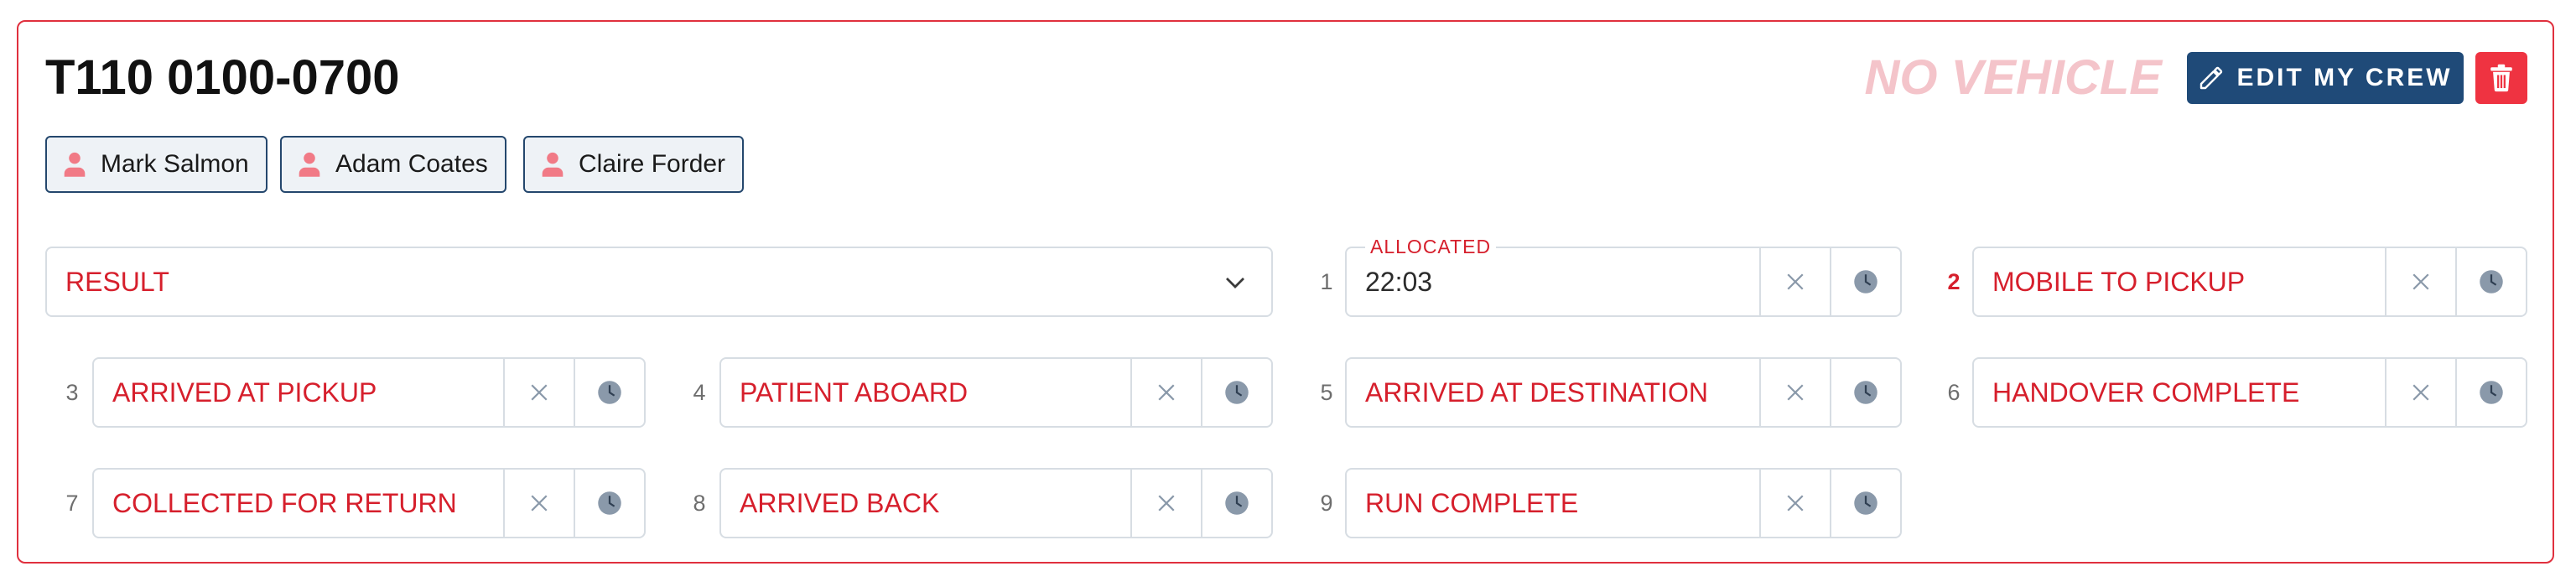 The image size is (2576, 587). What do you see at coordinates (1553, 503) in the screenshot?
I see `step-label: RUN COMPLETE` at bounding box center [1553, 503].